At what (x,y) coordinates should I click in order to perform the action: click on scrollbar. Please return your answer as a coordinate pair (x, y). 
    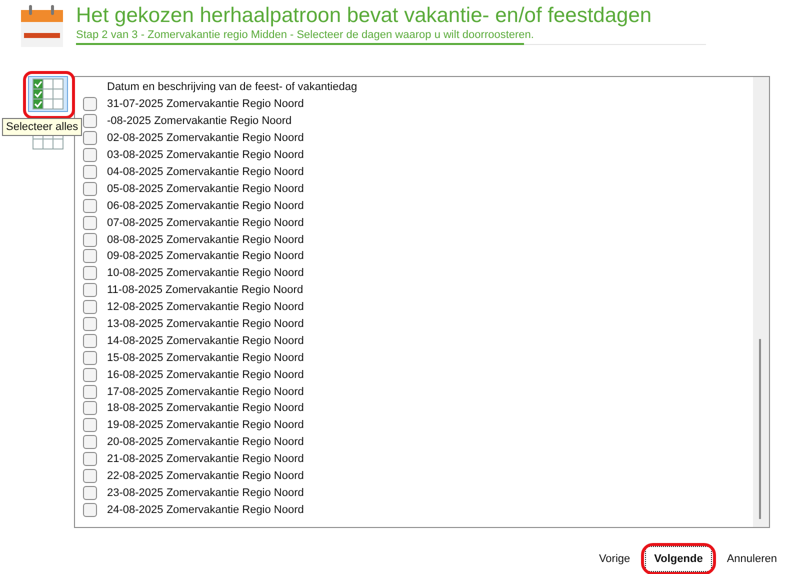
    Looking at the image, I should click on (761, 302).